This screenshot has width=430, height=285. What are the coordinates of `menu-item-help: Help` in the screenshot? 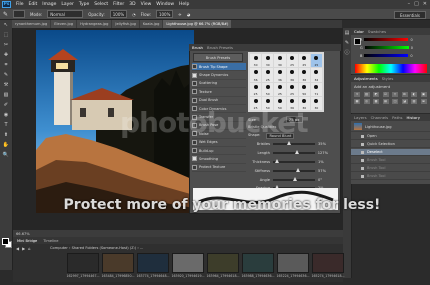 It's located at (184, 4).